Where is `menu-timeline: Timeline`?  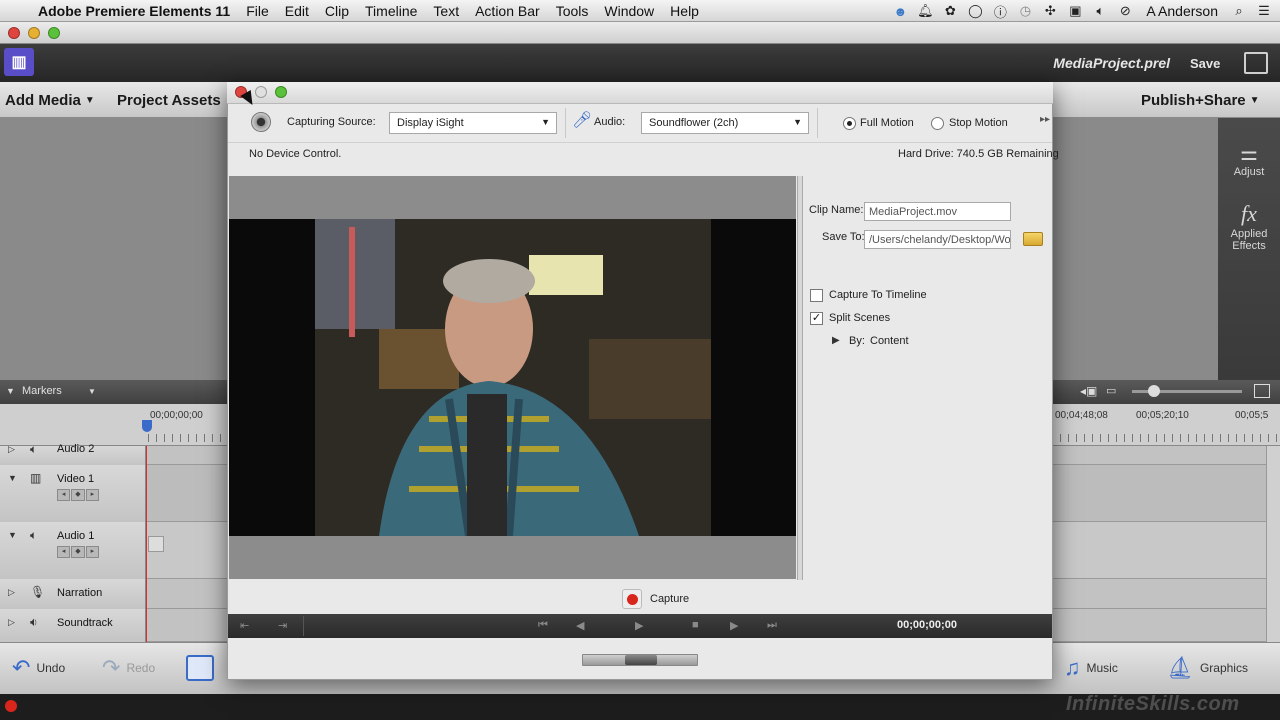 menu-timeline: Timeline is located at coordinates (391, 11).